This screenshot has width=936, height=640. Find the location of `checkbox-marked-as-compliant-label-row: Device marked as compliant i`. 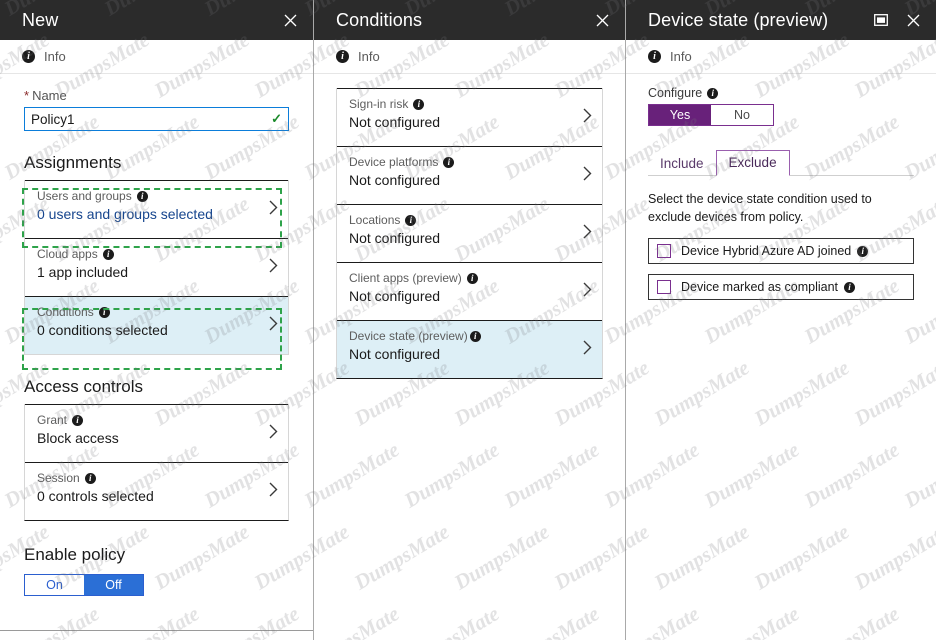

checkbox-marked-as-compliant-label-row: Device marked as compliant i is located at coordinates (768, 287).